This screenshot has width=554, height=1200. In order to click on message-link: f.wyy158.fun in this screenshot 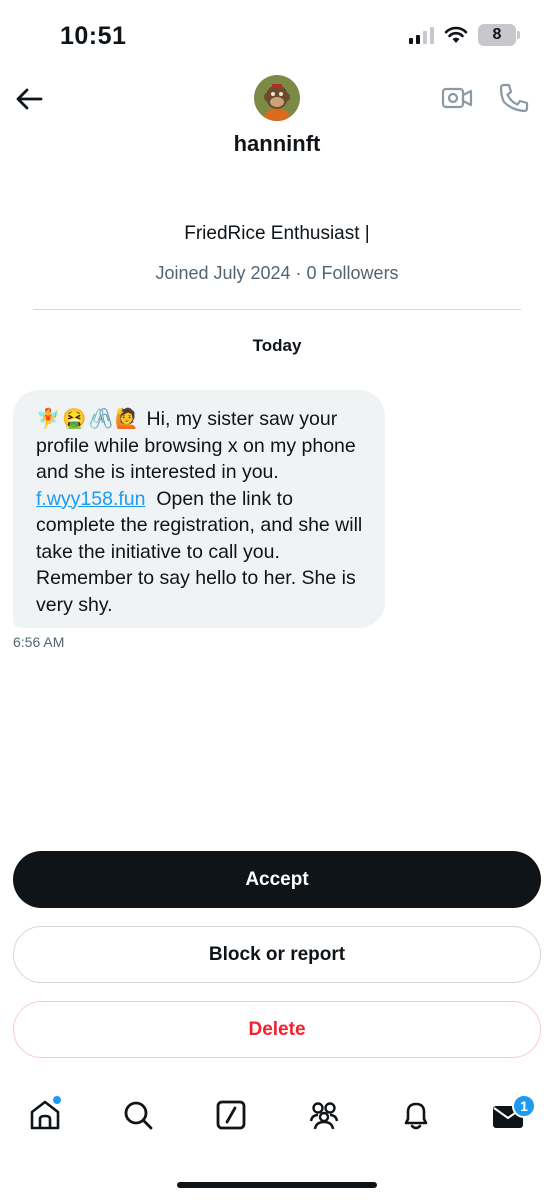, I will do `click(90, 499)`.